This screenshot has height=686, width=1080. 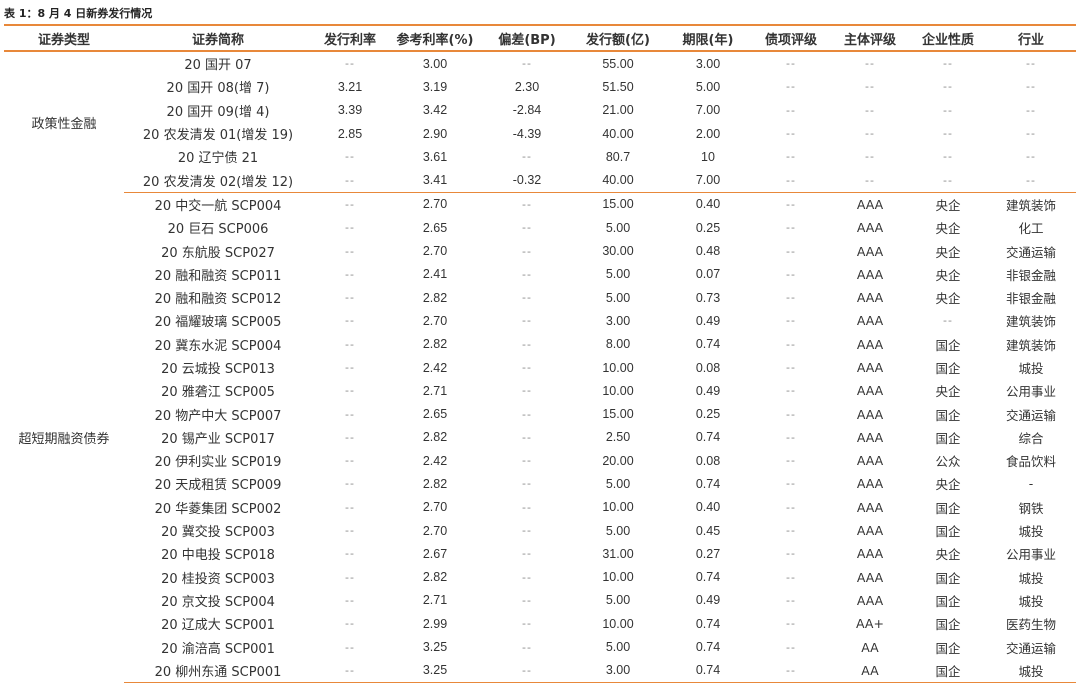 I want to click on cell-security-name: 20 雅砻江 SCP005, so click(x=218, y=393).